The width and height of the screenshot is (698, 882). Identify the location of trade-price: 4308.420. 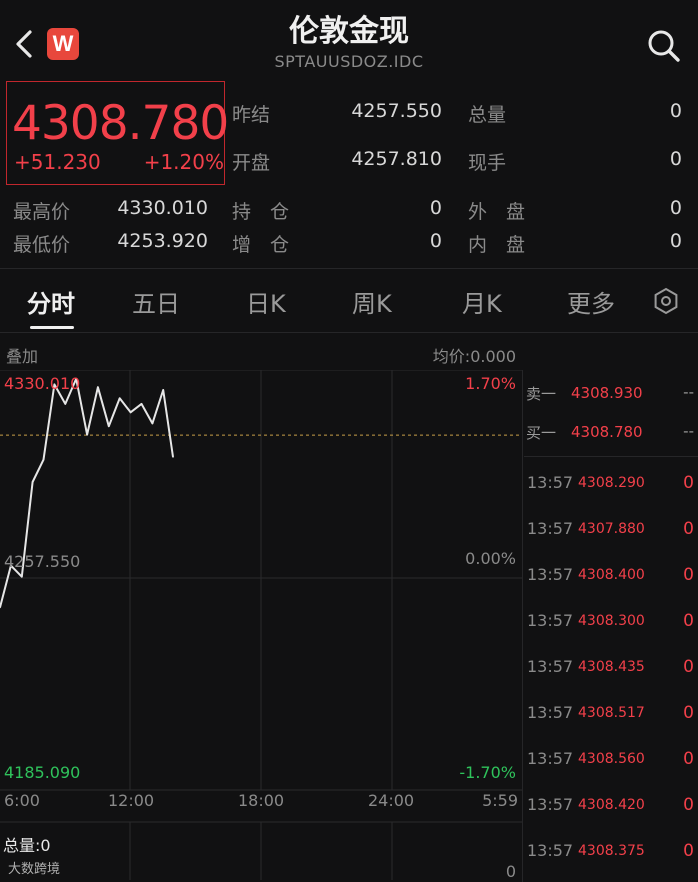
(611, 805).